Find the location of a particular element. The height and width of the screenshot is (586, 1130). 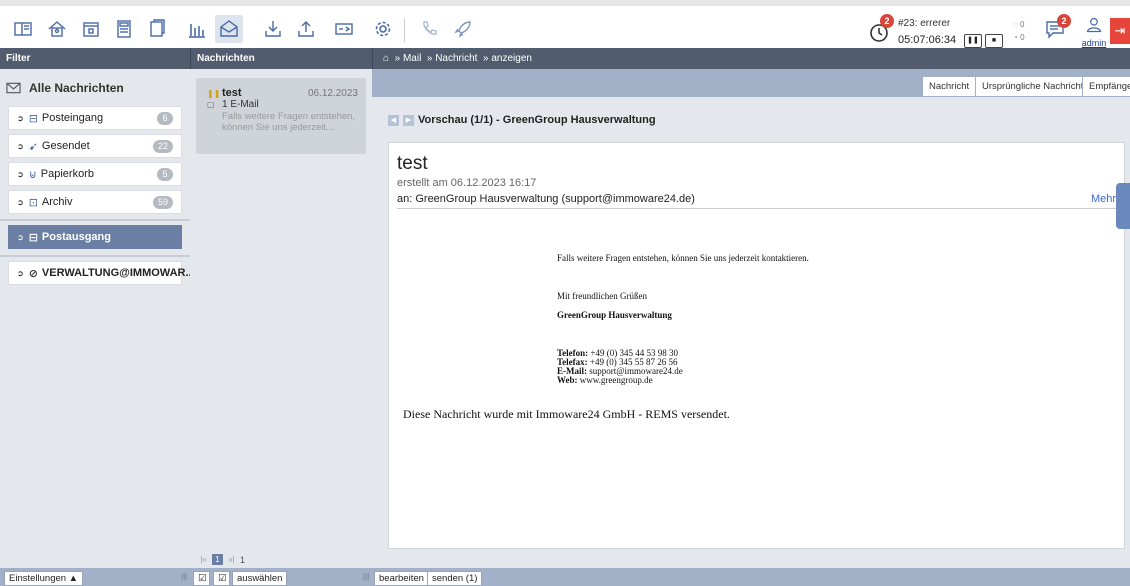

comment-counter: ◌ 0 is located at coordinates (1019, 26).